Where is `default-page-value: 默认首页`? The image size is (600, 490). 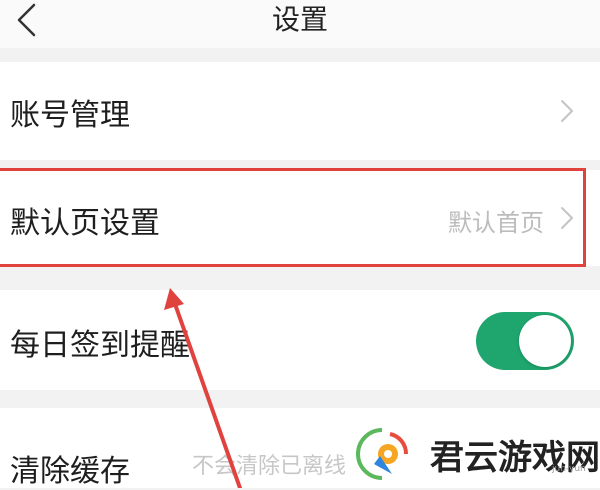
default-page-value: 默认首页 is located at coordinates (496, 223).